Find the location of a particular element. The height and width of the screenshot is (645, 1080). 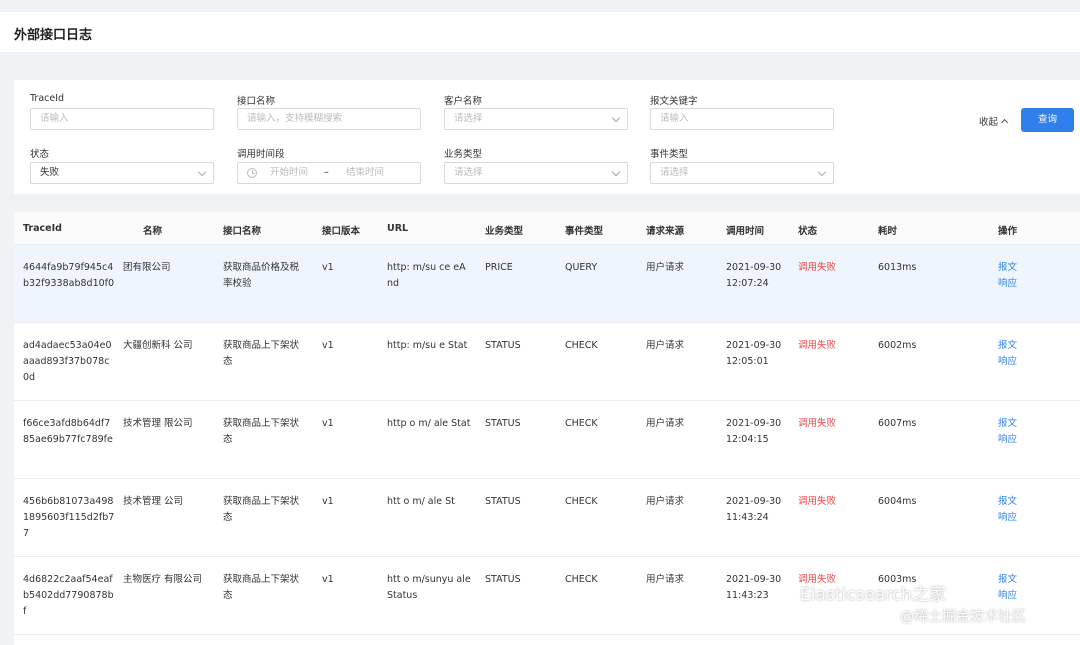

customer-select: 请选择 is located at coordinates (536, 119).